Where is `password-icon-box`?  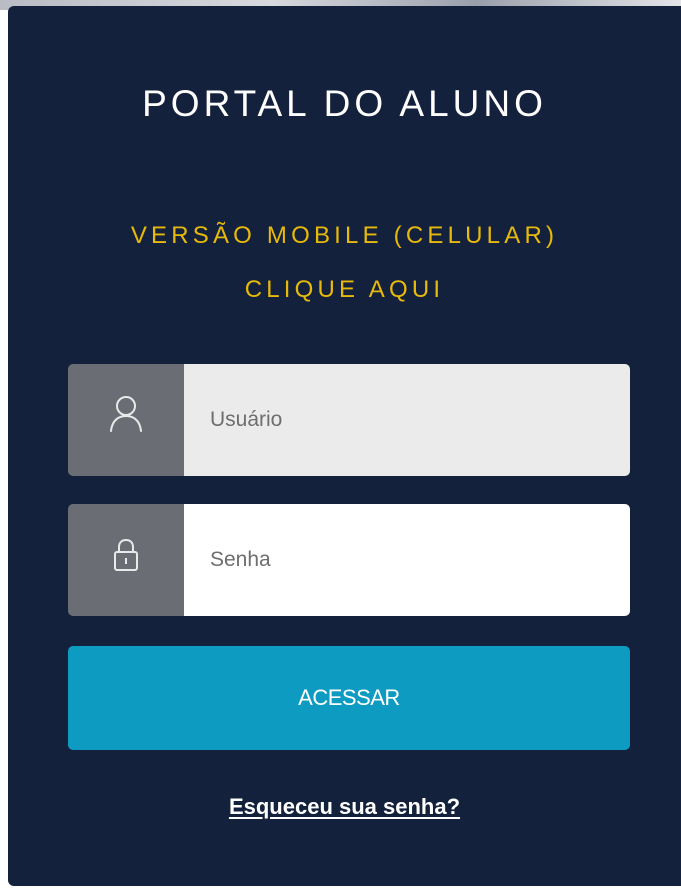
password-icon-box is located at coordinates (126, 560).